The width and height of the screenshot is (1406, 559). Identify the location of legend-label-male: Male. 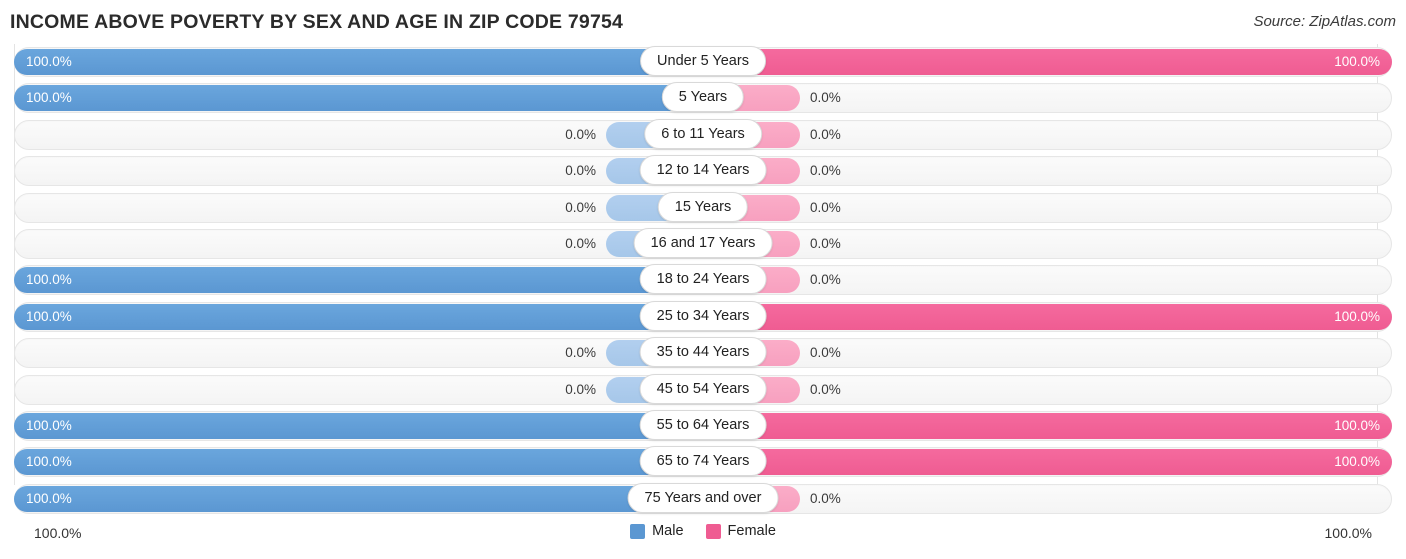
(668, 531).